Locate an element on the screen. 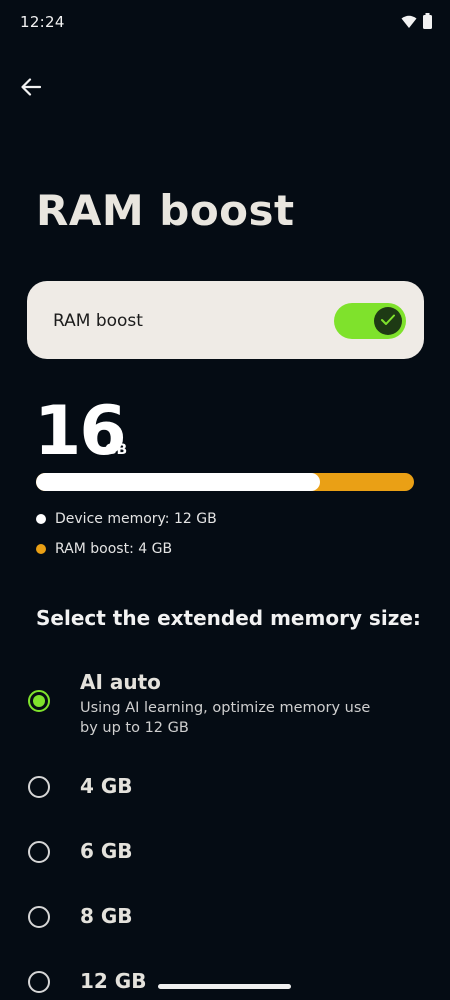 The height and width of the screenshot is (1000, 450). back-button is located at coordinates (31, 89).